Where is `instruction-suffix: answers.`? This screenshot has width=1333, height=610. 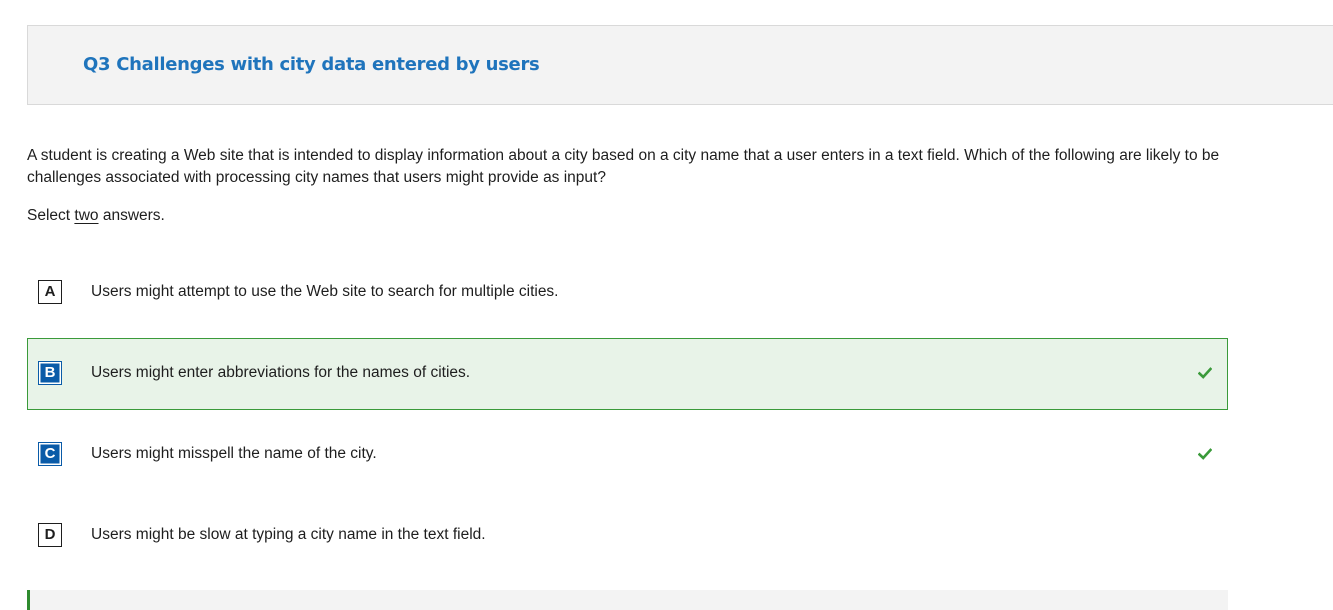 instruction-suffix: answers. is located at coordinates (131, 215).